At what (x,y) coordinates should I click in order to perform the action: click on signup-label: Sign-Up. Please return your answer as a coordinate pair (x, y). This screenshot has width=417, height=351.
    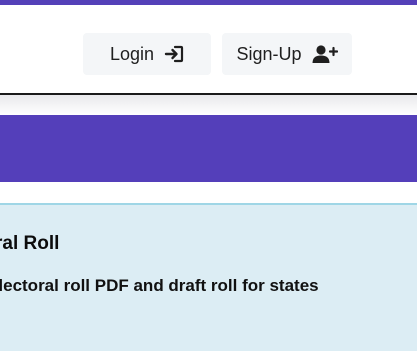
    Looking at the image, I should click on (269, 53).